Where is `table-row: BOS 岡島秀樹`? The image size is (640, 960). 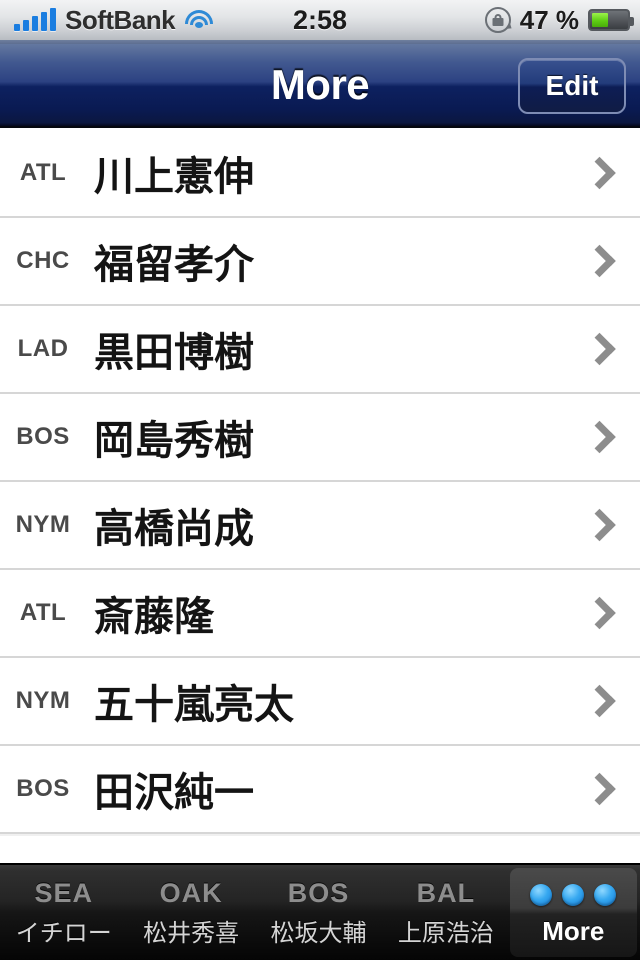 table-row: BOS 岡島秀樹 is located at coordinates (320, 438).